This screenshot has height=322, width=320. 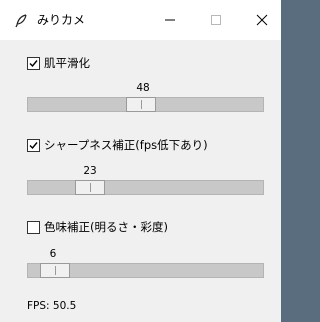 What do you see at coordinates (52, 306) in the screenshot?
I see `fps-readout: FPS: 50.5` at bounding box center [52, 306].